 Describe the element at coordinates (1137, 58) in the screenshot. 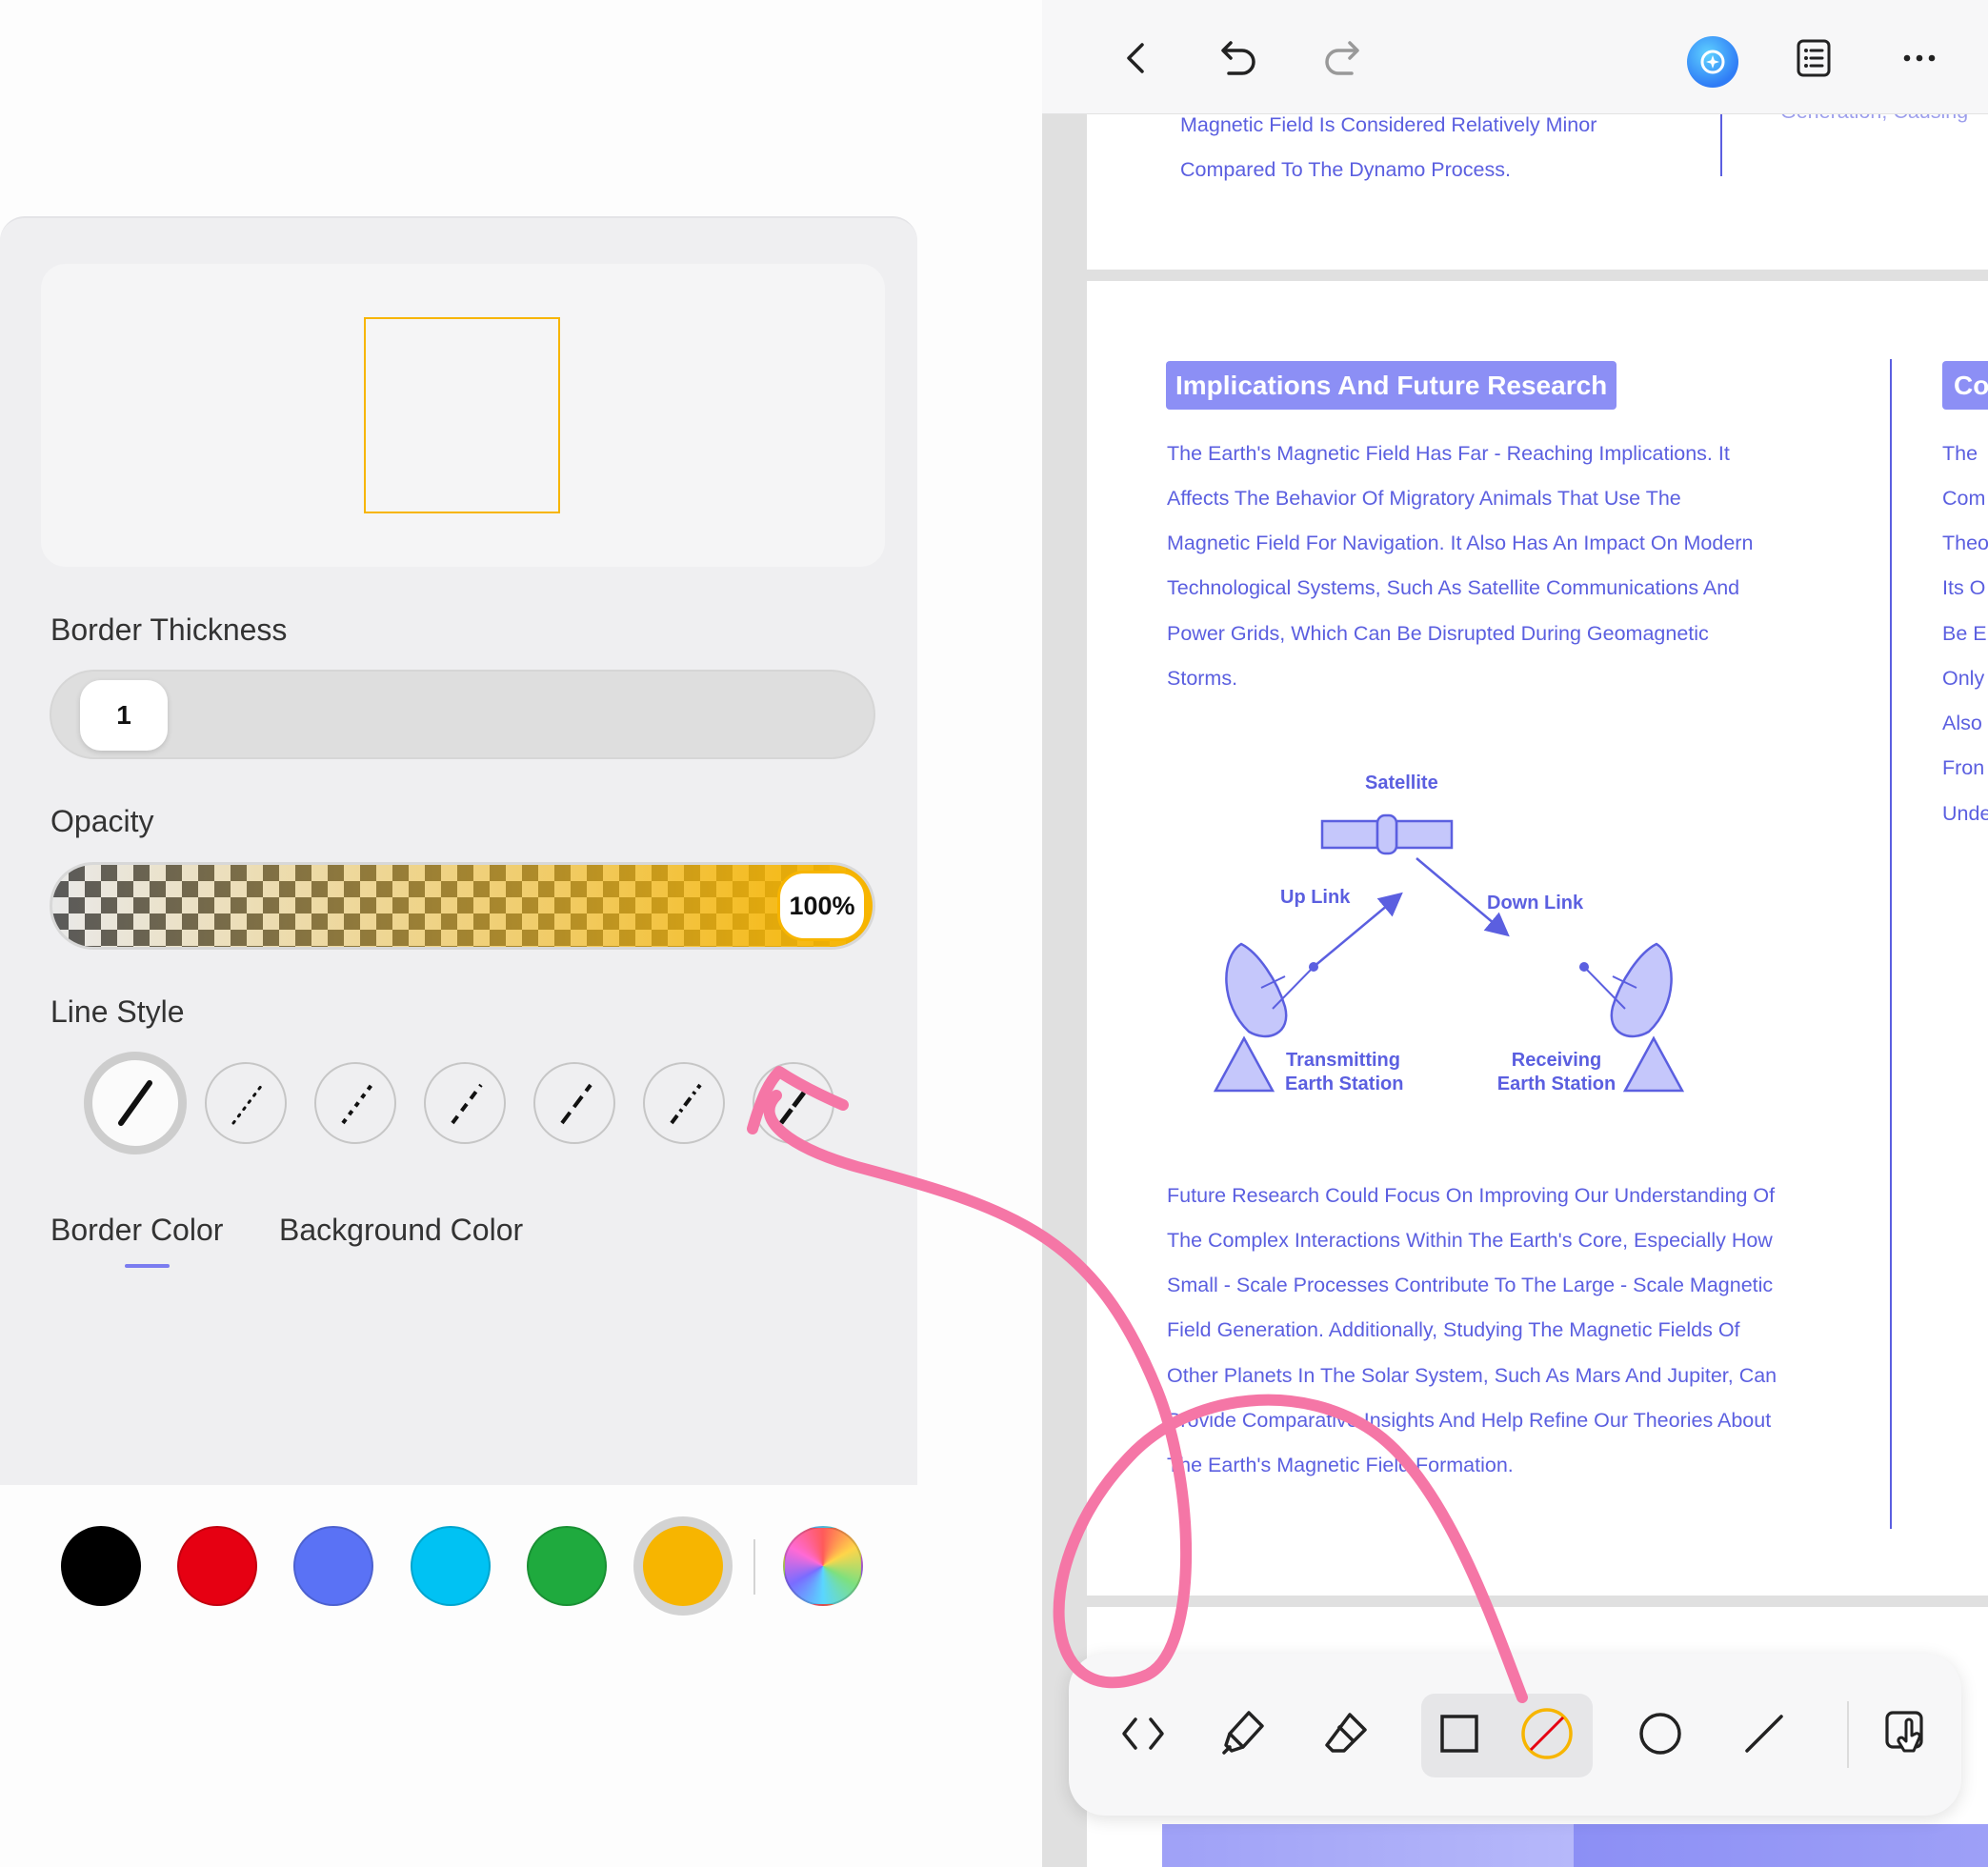

I see `back-icon` at that location.